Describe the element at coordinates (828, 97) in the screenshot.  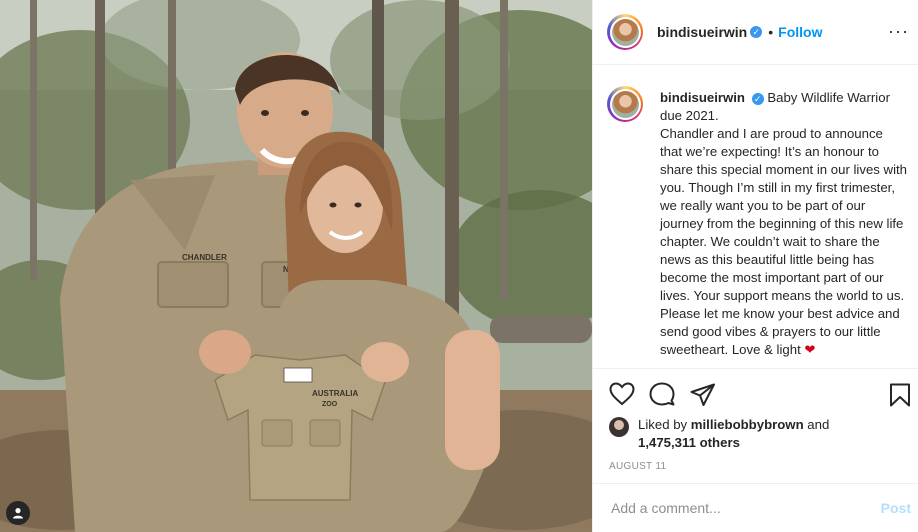
I see `caption-line1: Baby Wildlife Warrior` at that location.